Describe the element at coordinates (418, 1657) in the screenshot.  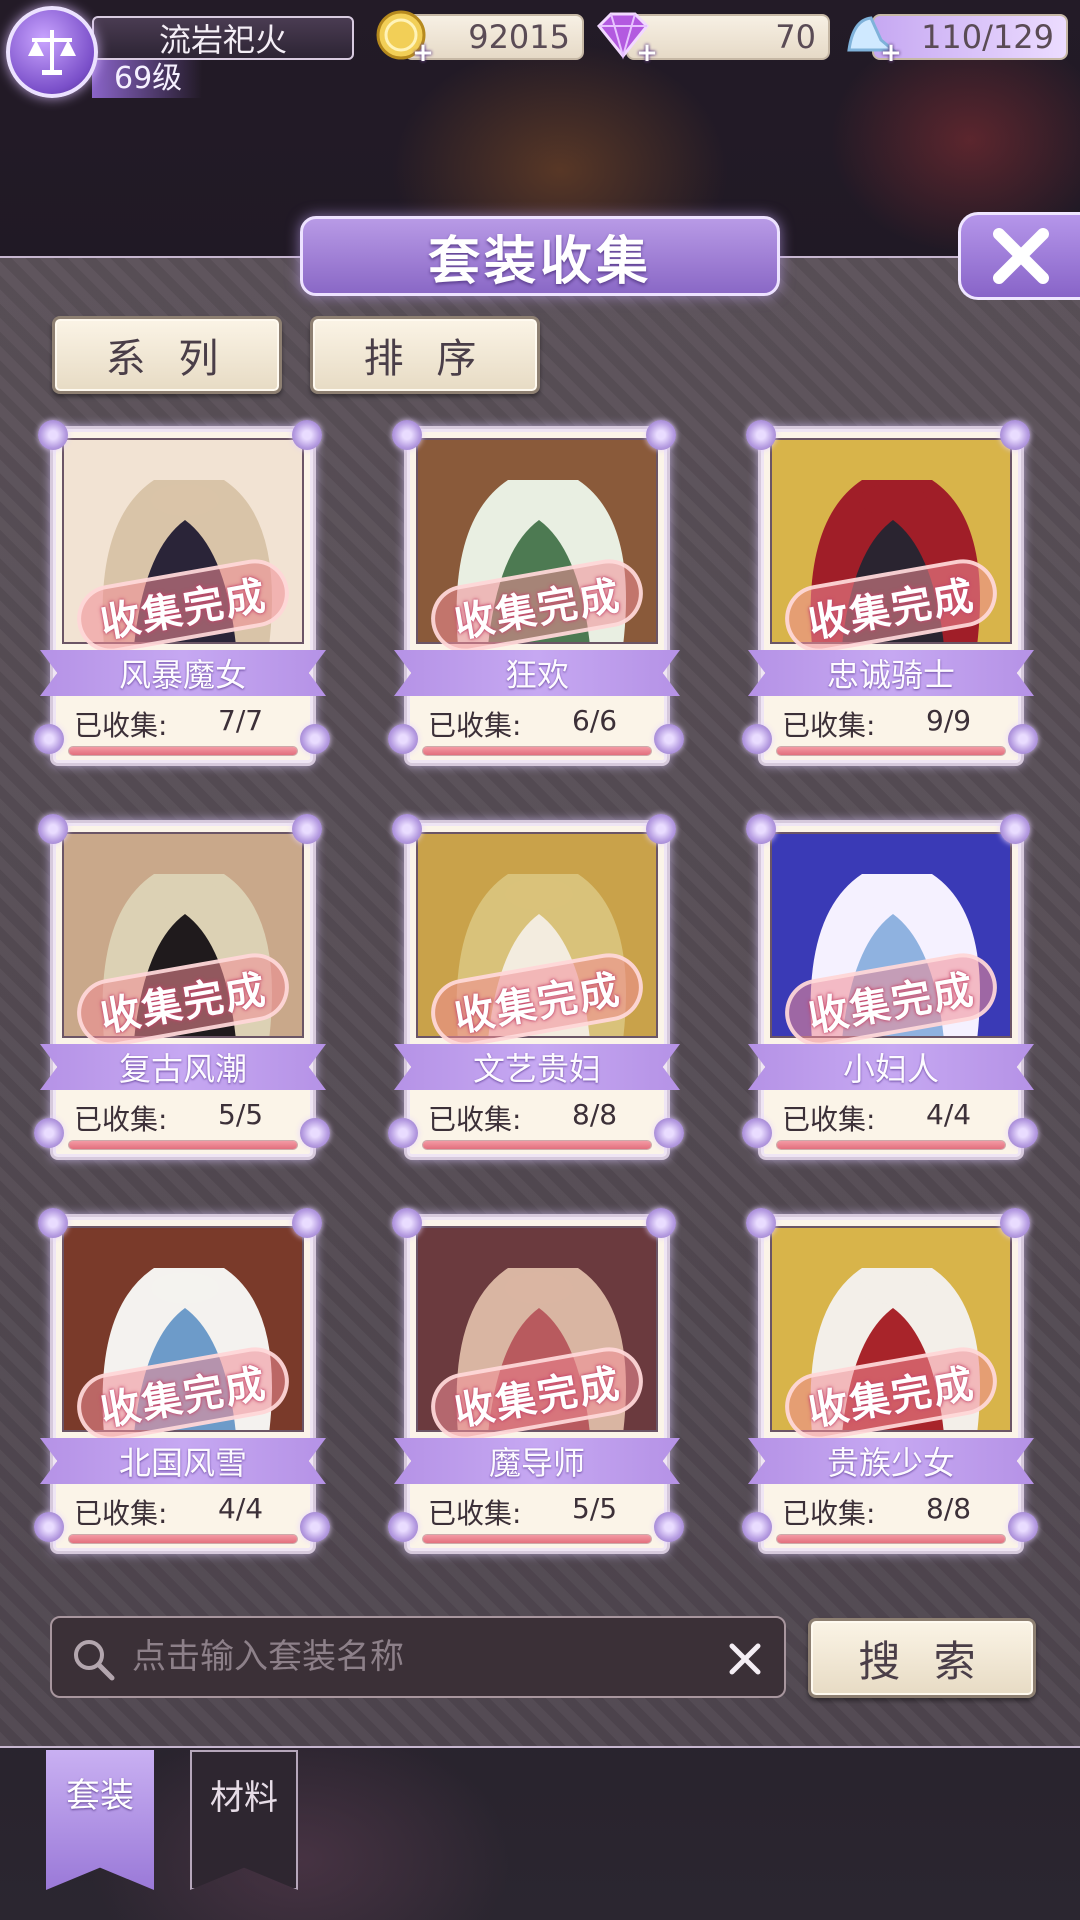
I see `search-input: 点击输入套装名称` at that location.